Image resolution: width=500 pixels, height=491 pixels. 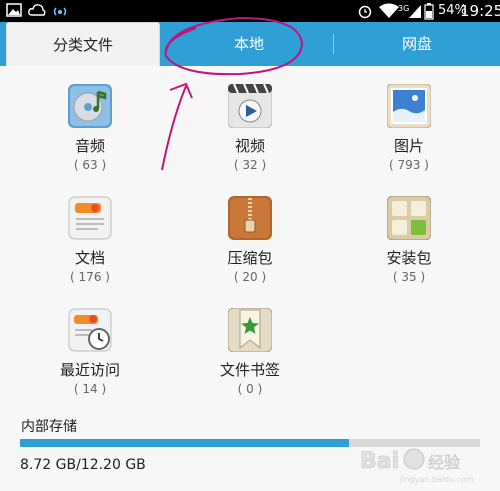 What do you see at coordinates (417, 466) in the screenshot?
I see `baidu-watermark-logo: Bai 经验 jingyan.baidu.com` at bounding box center [417, 466].